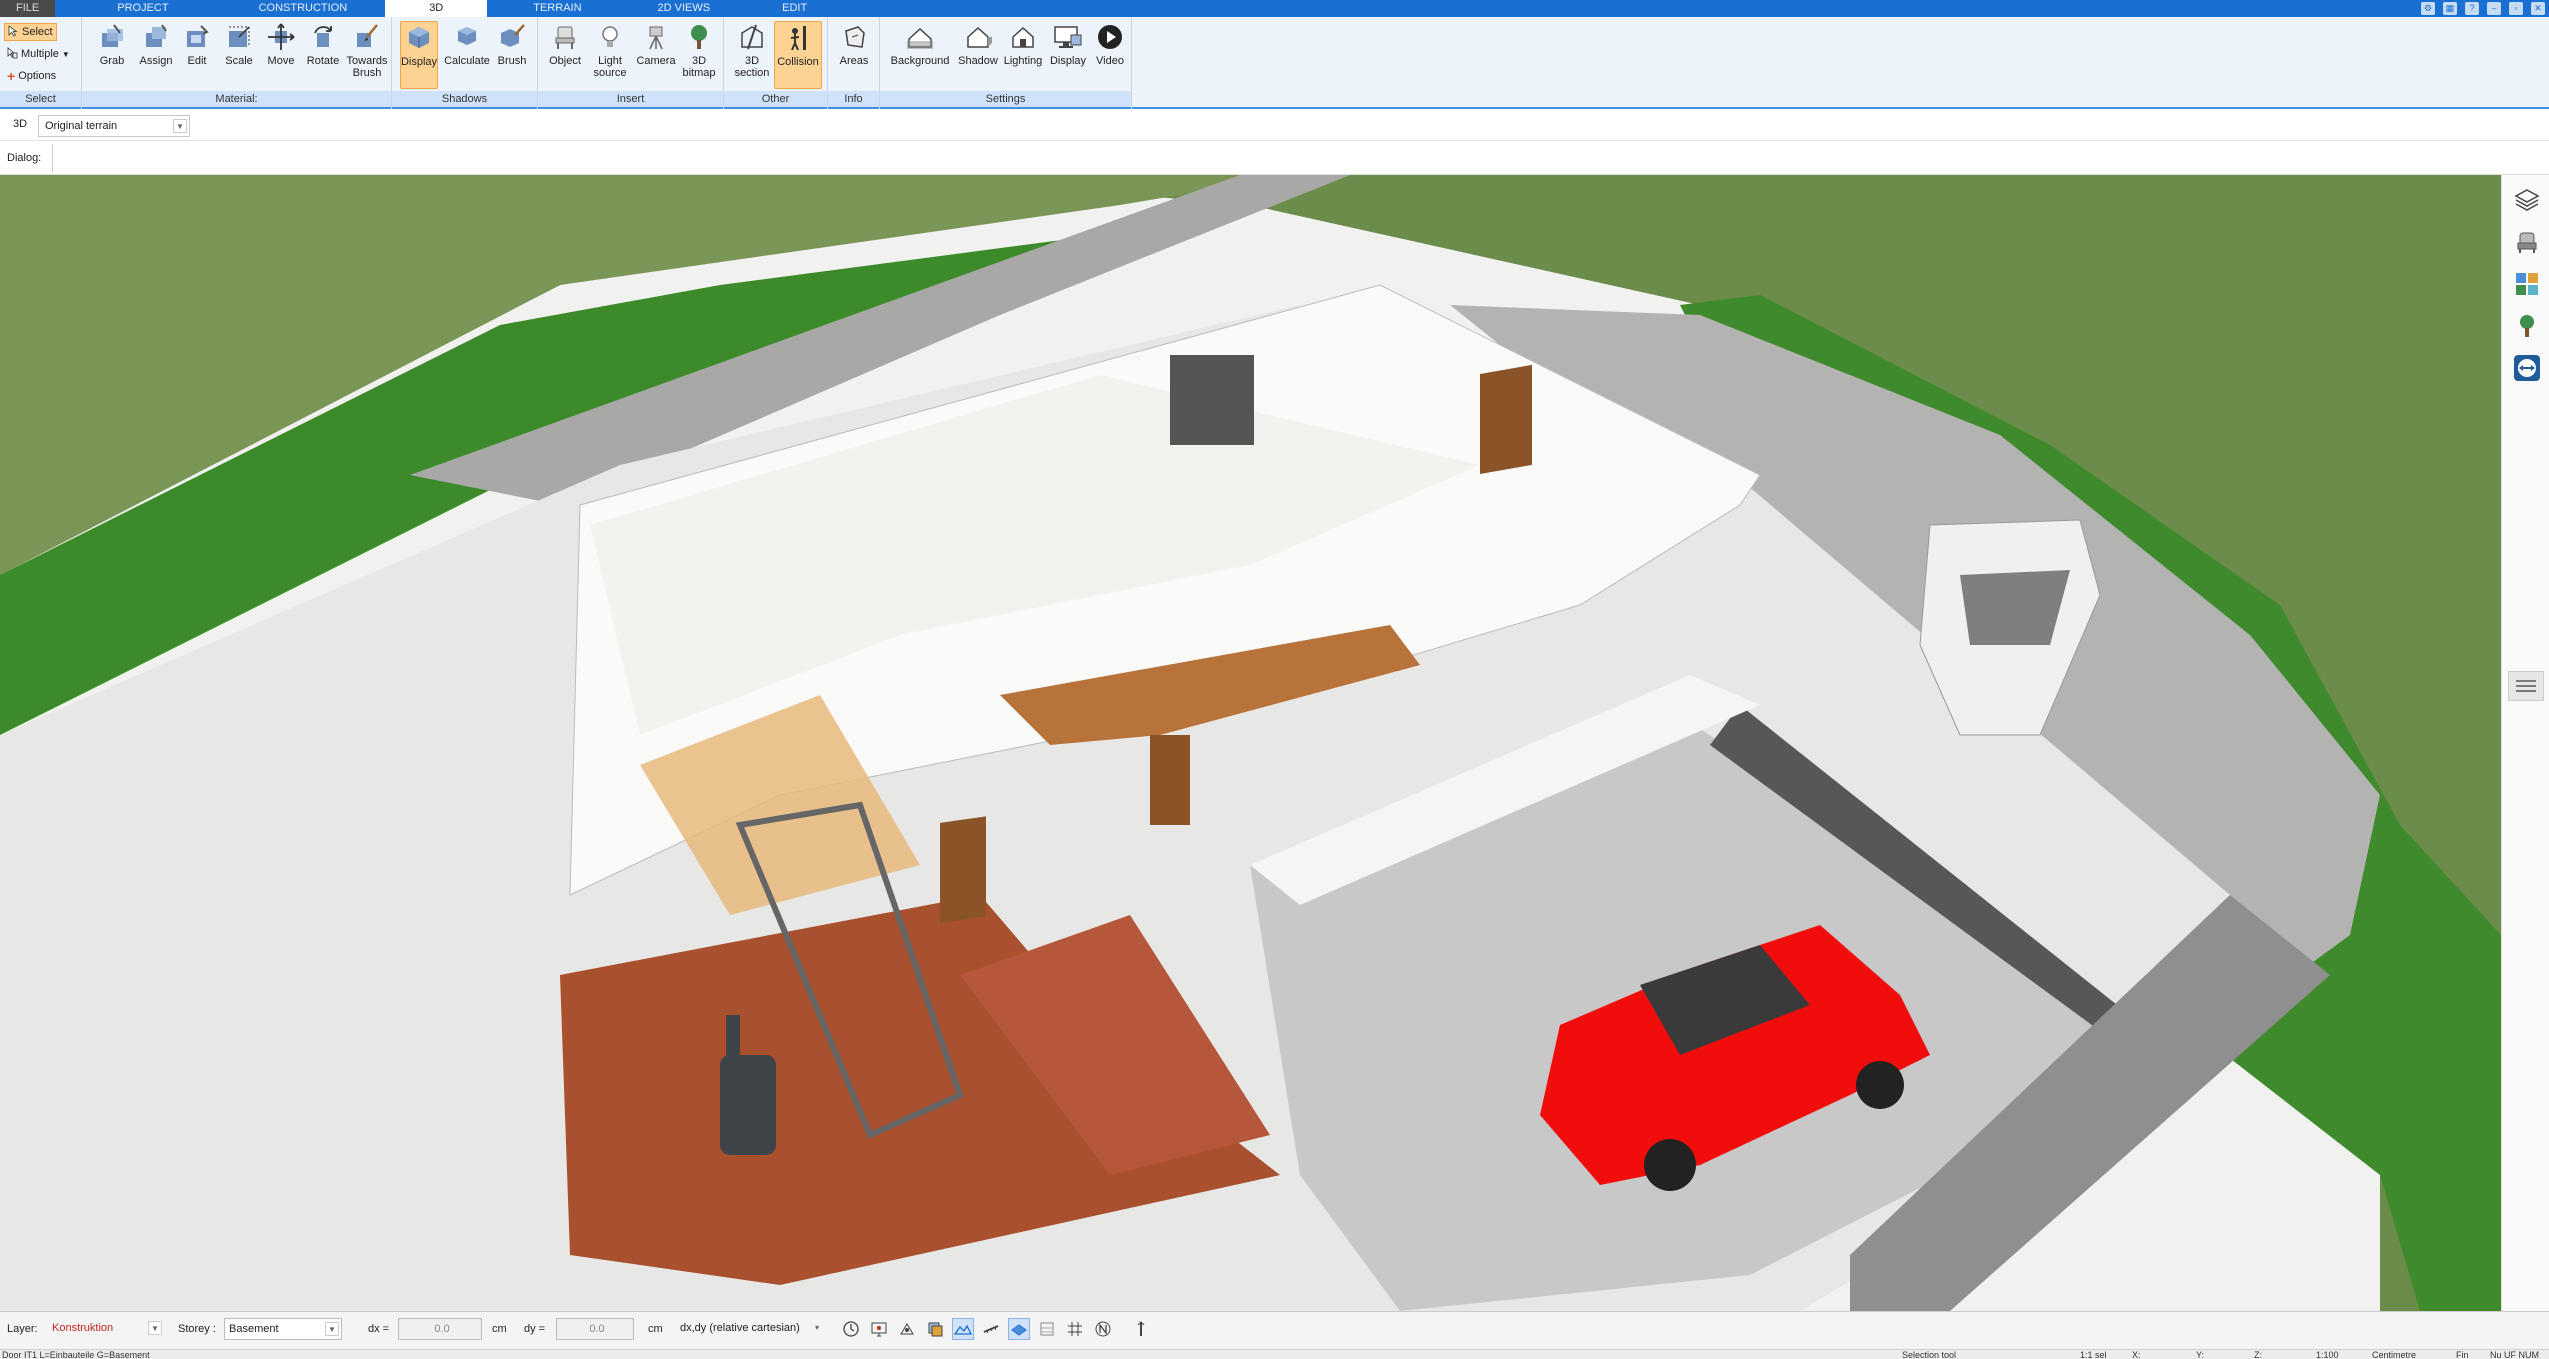  What do you see at coordinates (963, 1329) in the screenshot?
I see `terrain-toggle-icon` at bounding box center [963, 1329].